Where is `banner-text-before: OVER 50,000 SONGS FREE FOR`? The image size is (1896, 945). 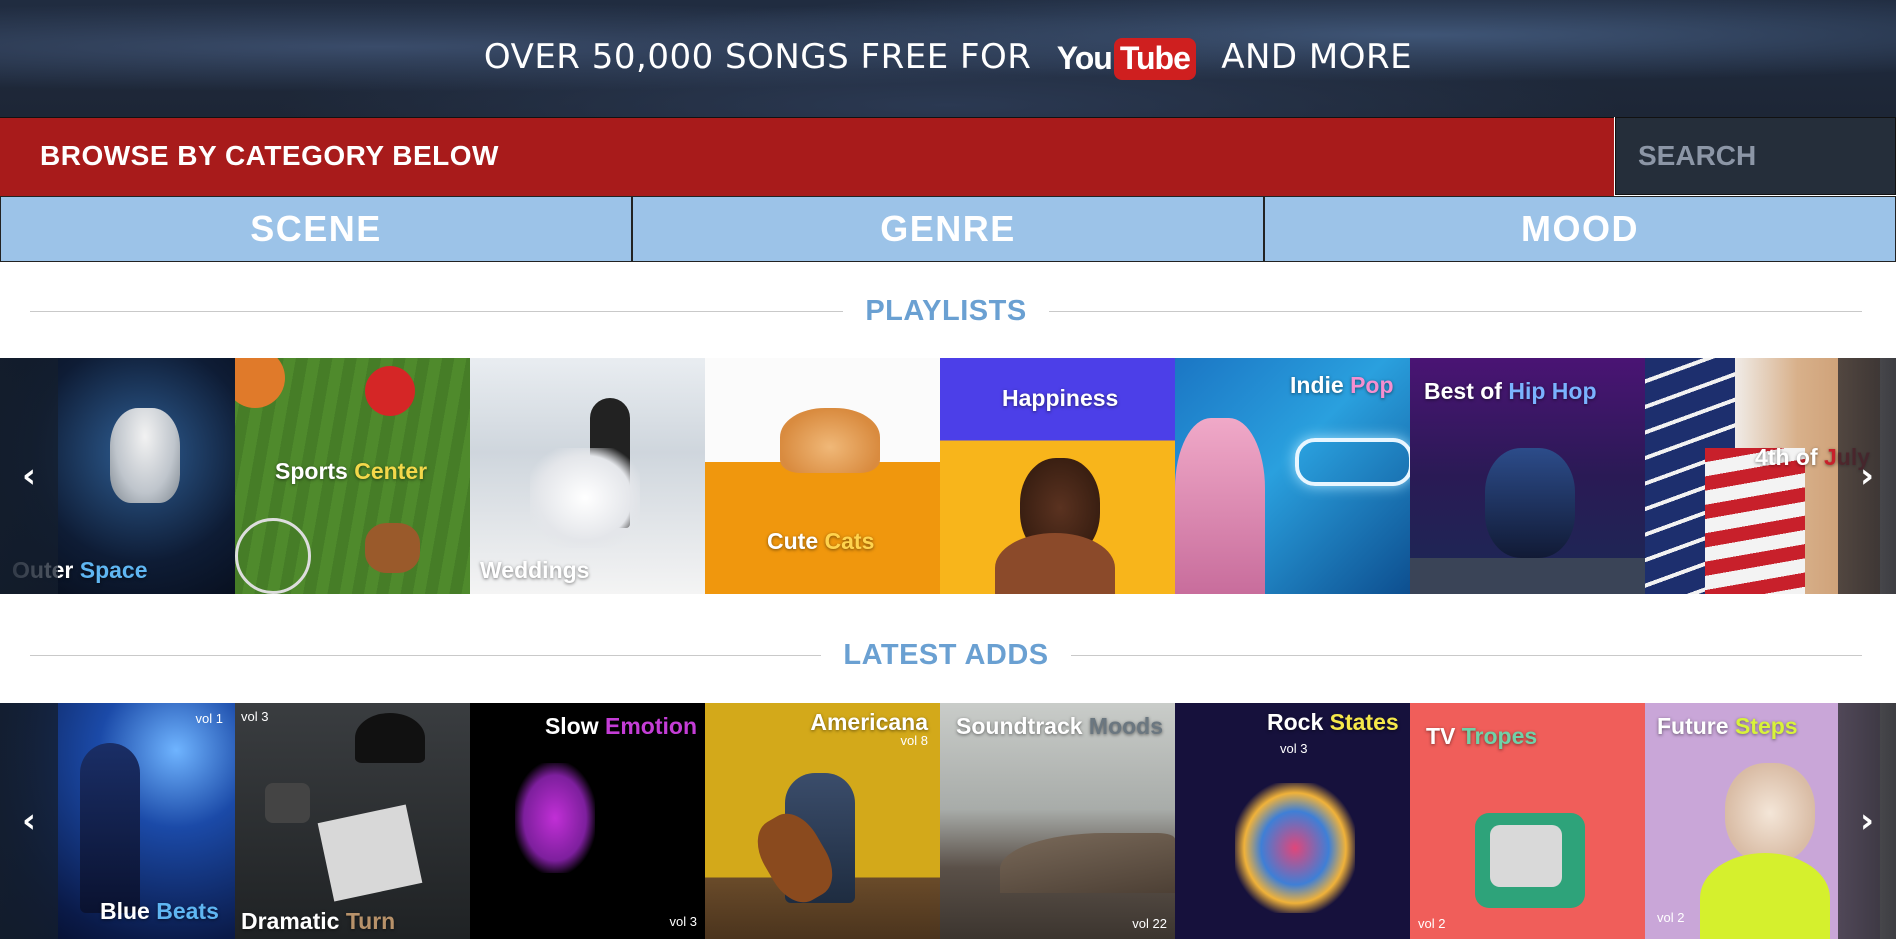 banner-text-before: OVER 50,000 SONGS FREE FOR is located at coordinates (757, 57).